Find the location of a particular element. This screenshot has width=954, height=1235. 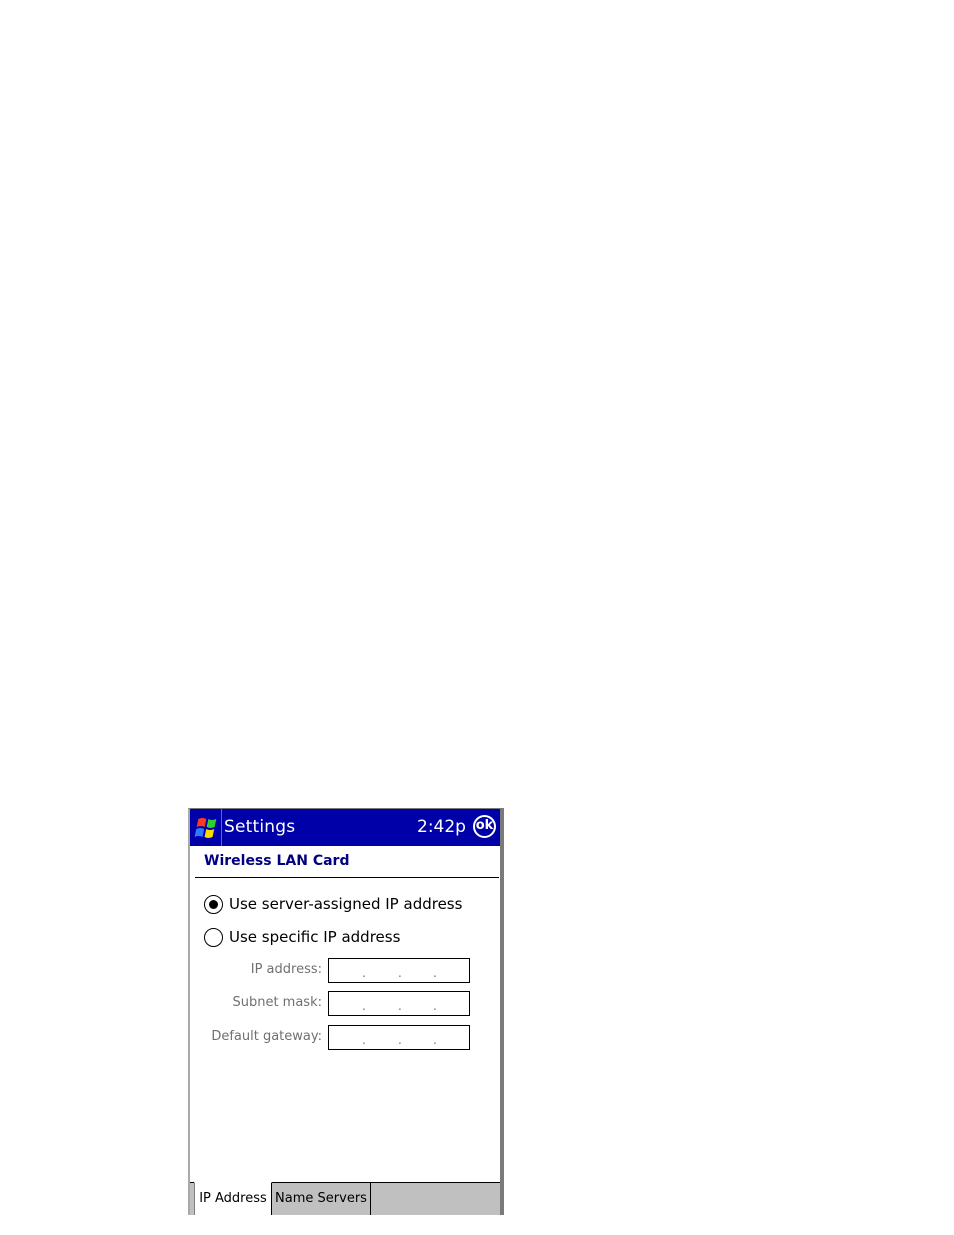

windows-flag-icon is located at coordinates (205, 828).